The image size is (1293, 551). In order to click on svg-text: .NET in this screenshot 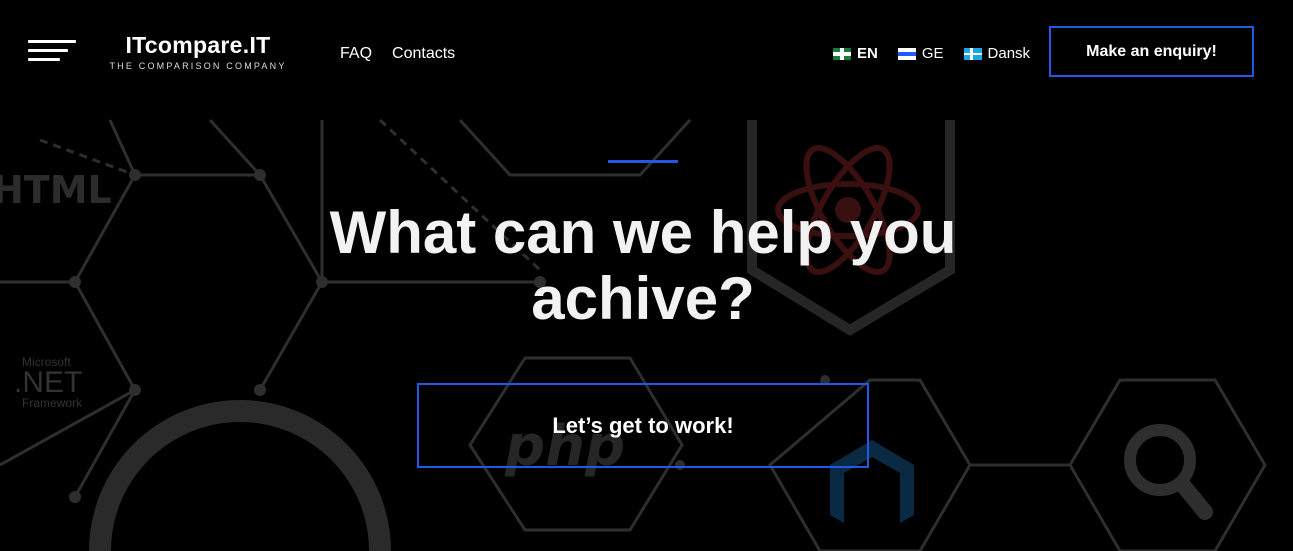, I will do `click(48, 382)`.